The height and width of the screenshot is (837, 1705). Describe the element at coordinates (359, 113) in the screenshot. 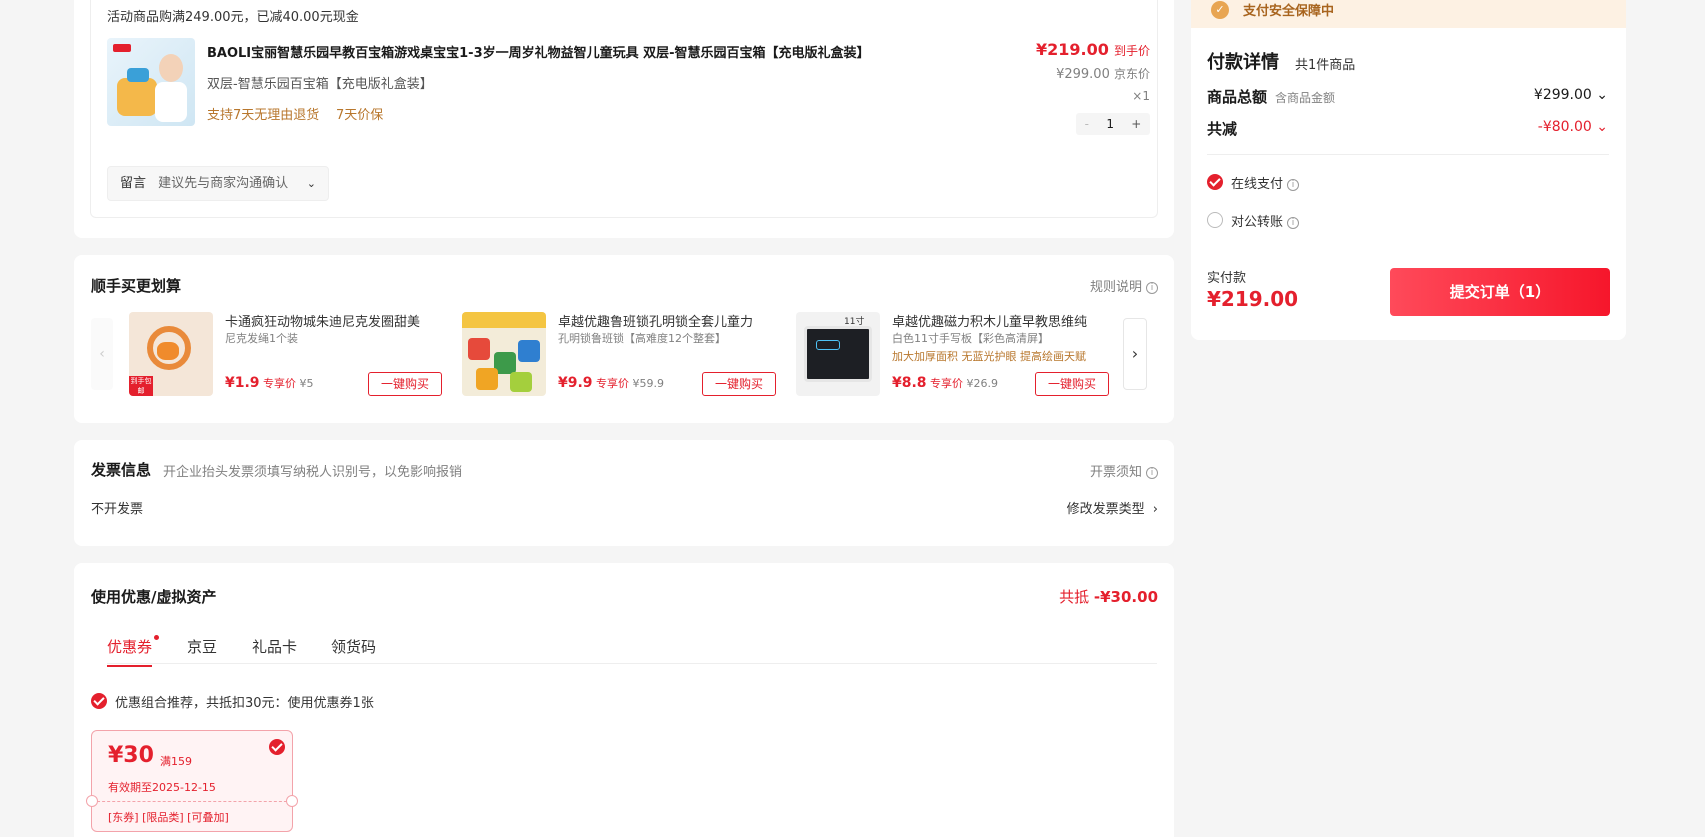

I see `service-price-protect: 7天价保` at that location.